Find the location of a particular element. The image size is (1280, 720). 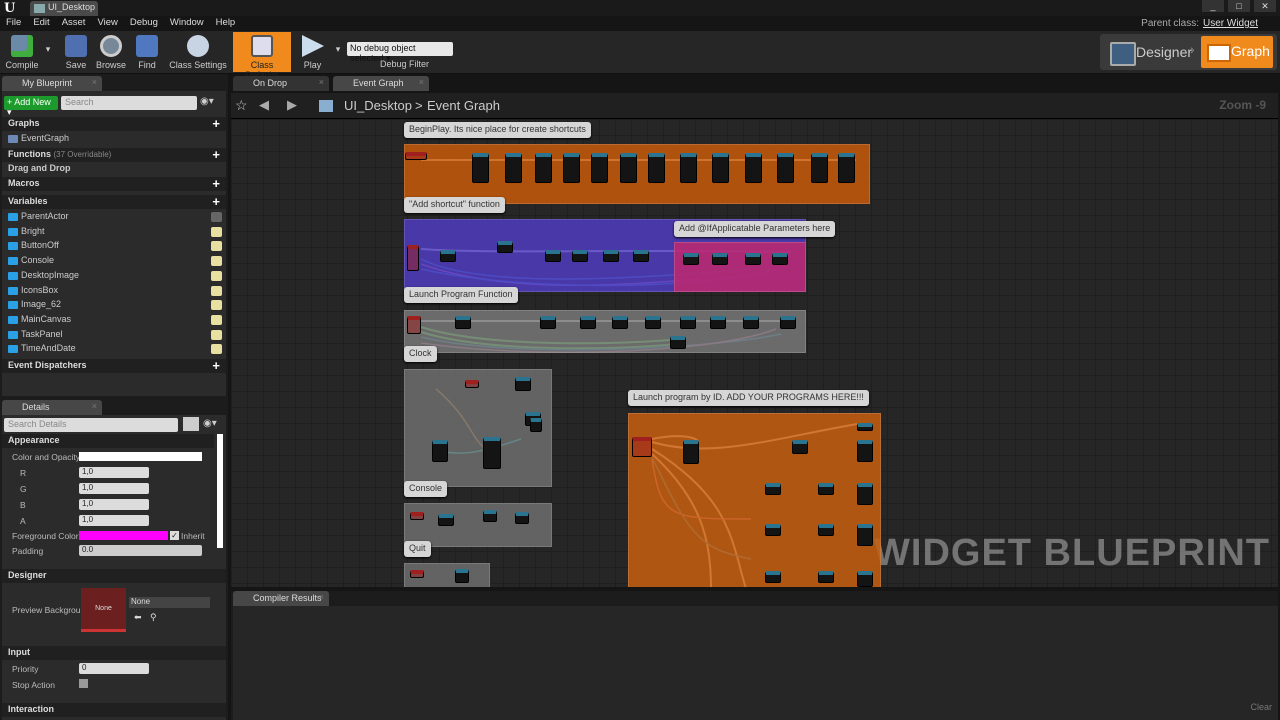

variable-item: Console is located at coordinates (116, 261).